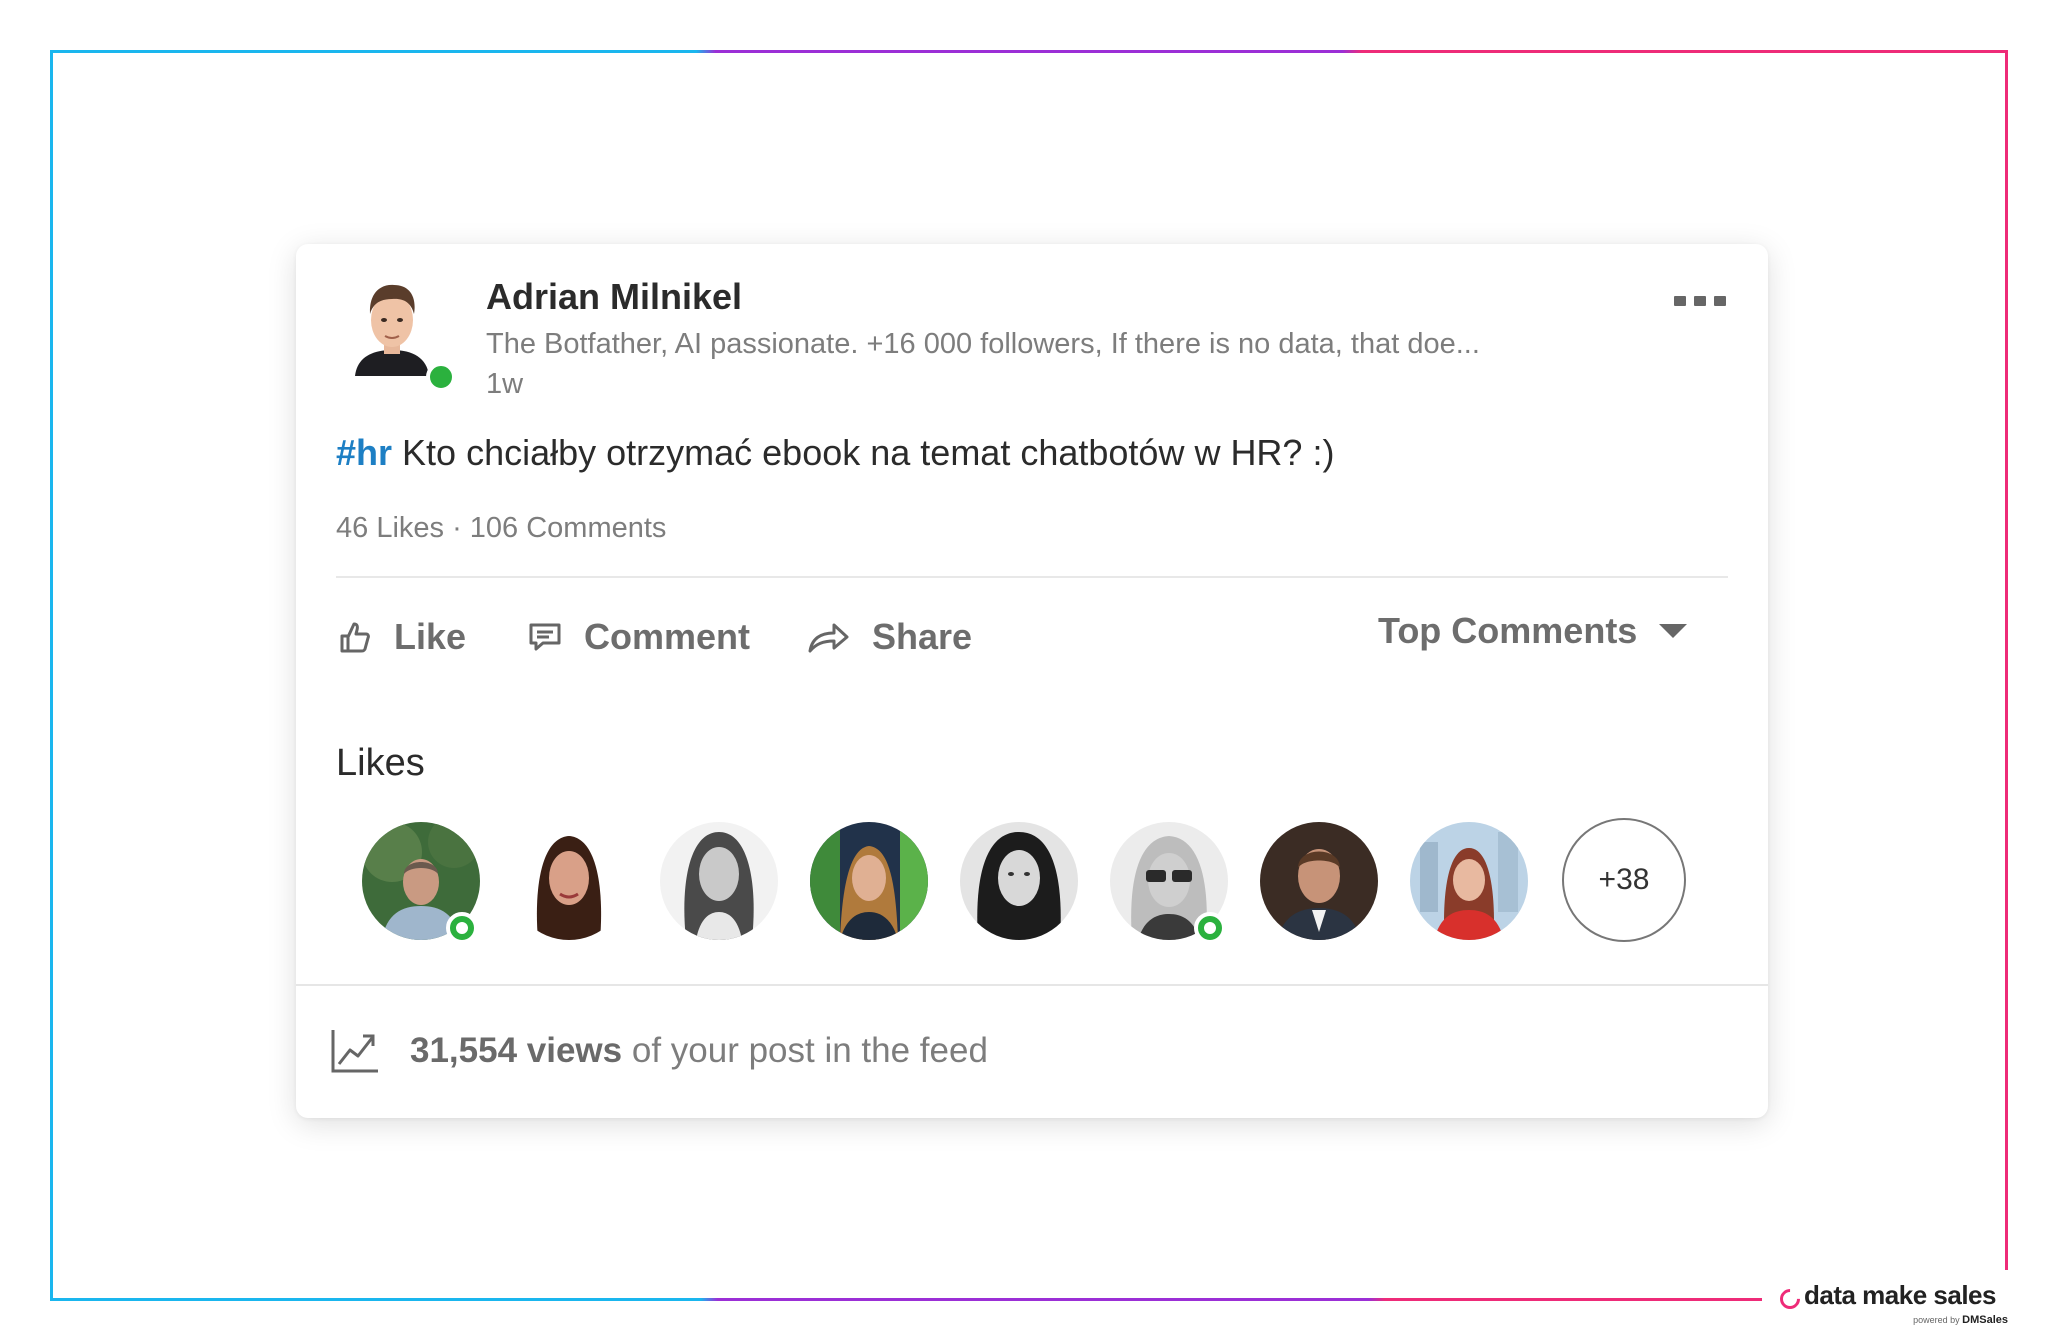 This screenshot has height=1344, width=2048. Describe the element at coordinates (614, 297) in the screenshot. I see `author-name: Adrian Milnikel` at that location.